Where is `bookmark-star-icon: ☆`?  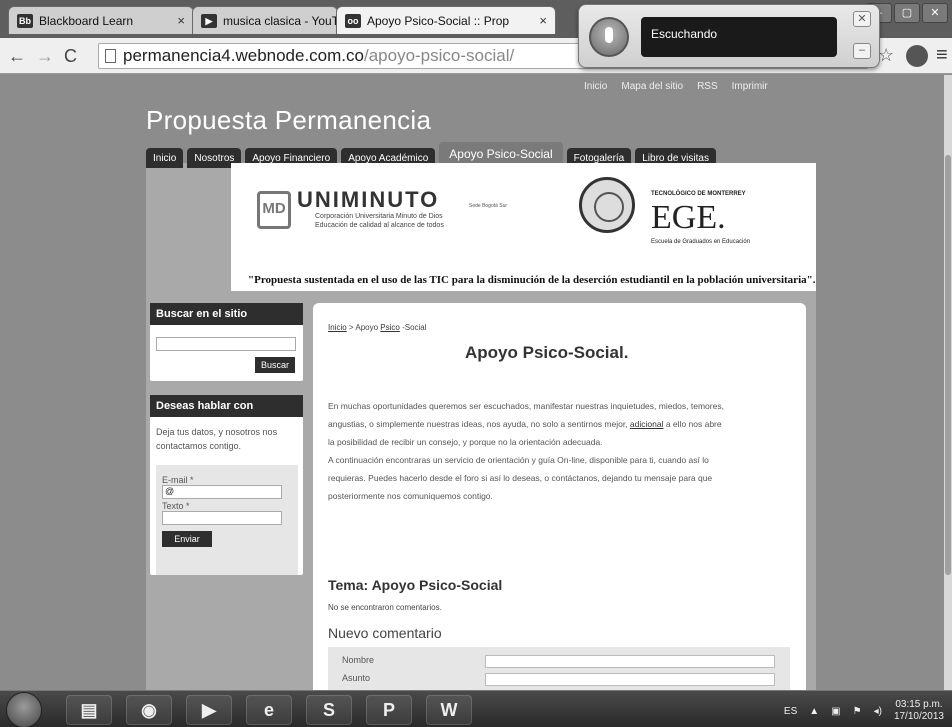 bookmark-star-icon: ☆ is located at coordinates (886, 55).